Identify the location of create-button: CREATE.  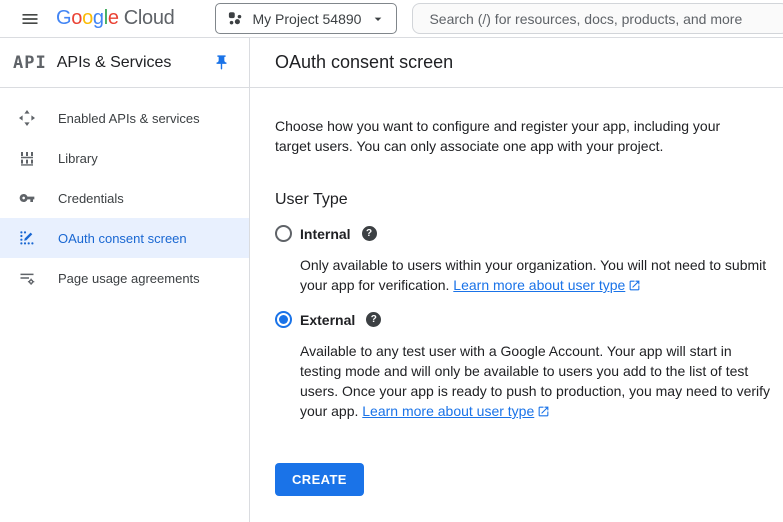
(319, 479).